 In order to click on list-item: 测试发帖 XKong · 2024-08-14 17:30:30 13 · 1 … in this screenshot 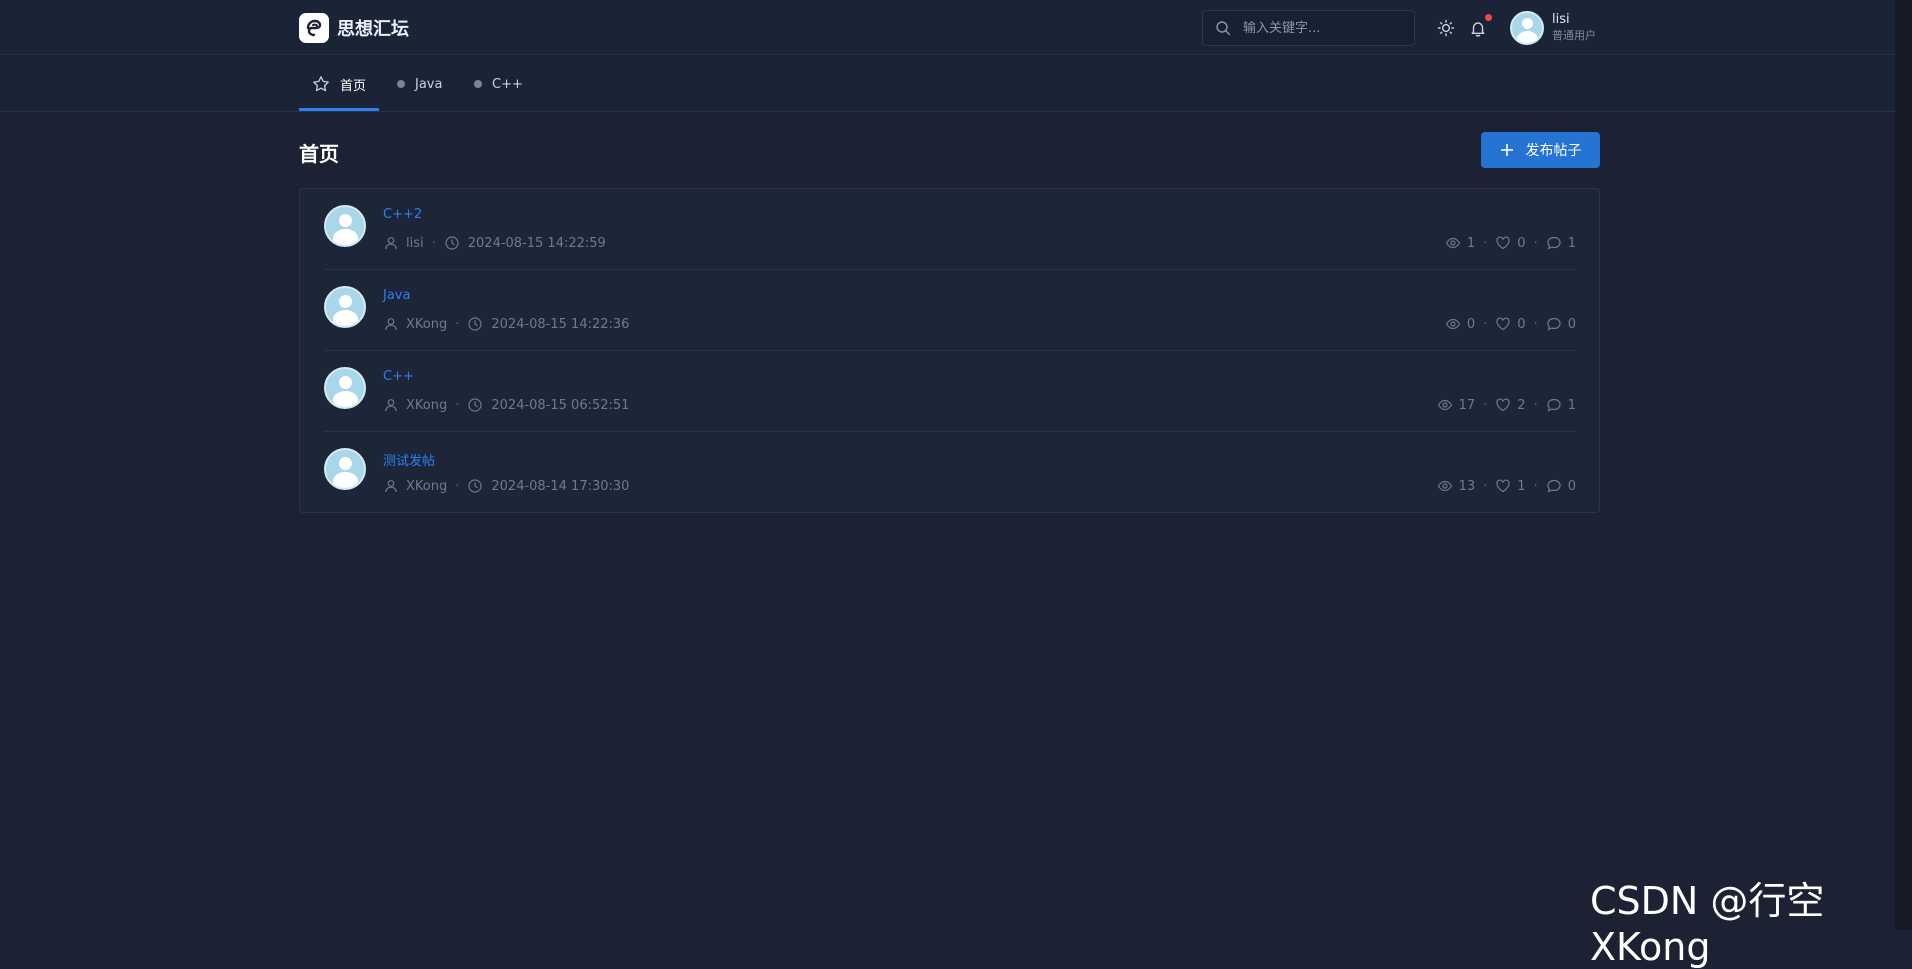, I will do `click(950, 472)`.